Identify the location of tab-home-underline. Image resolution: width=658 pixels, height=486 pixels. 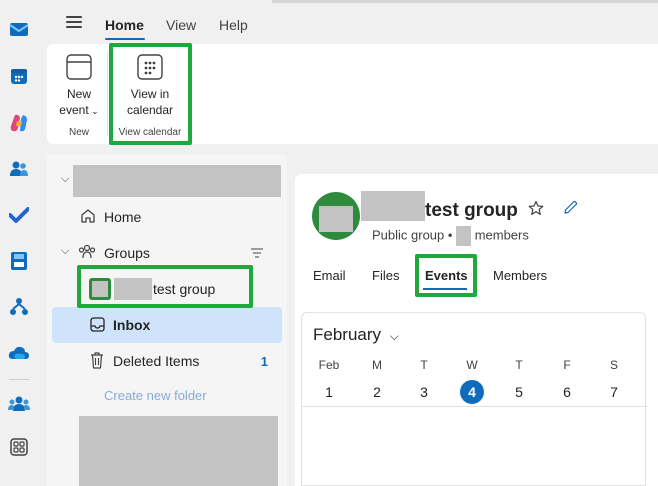
(125, 39).